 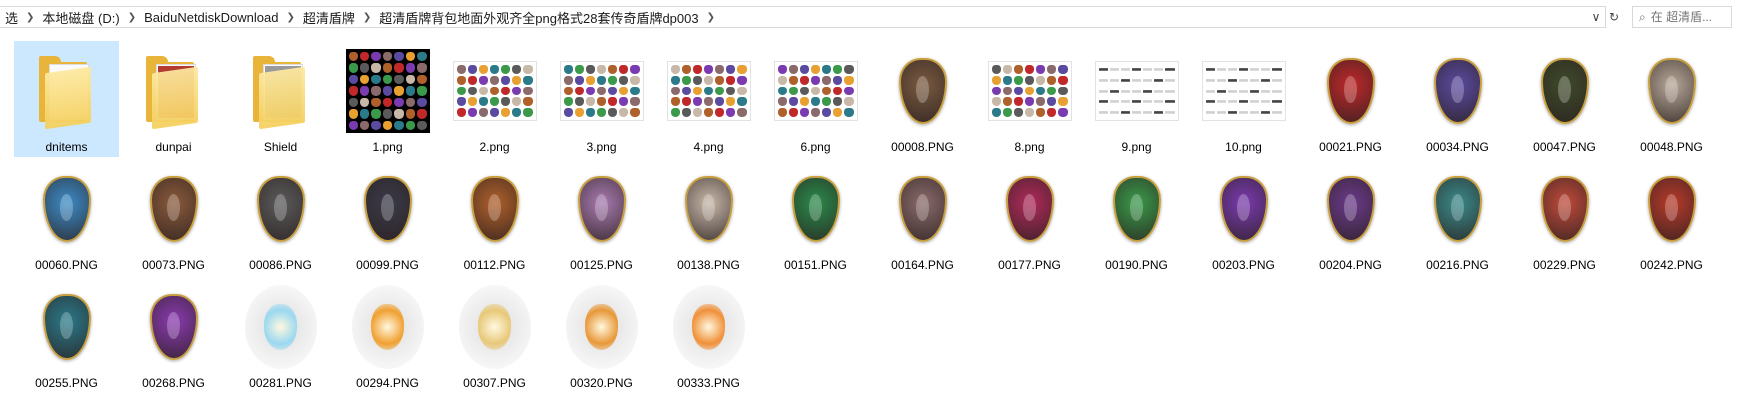 I want to click on file-item: 00216.PNG, so click(x=1457, y=217).